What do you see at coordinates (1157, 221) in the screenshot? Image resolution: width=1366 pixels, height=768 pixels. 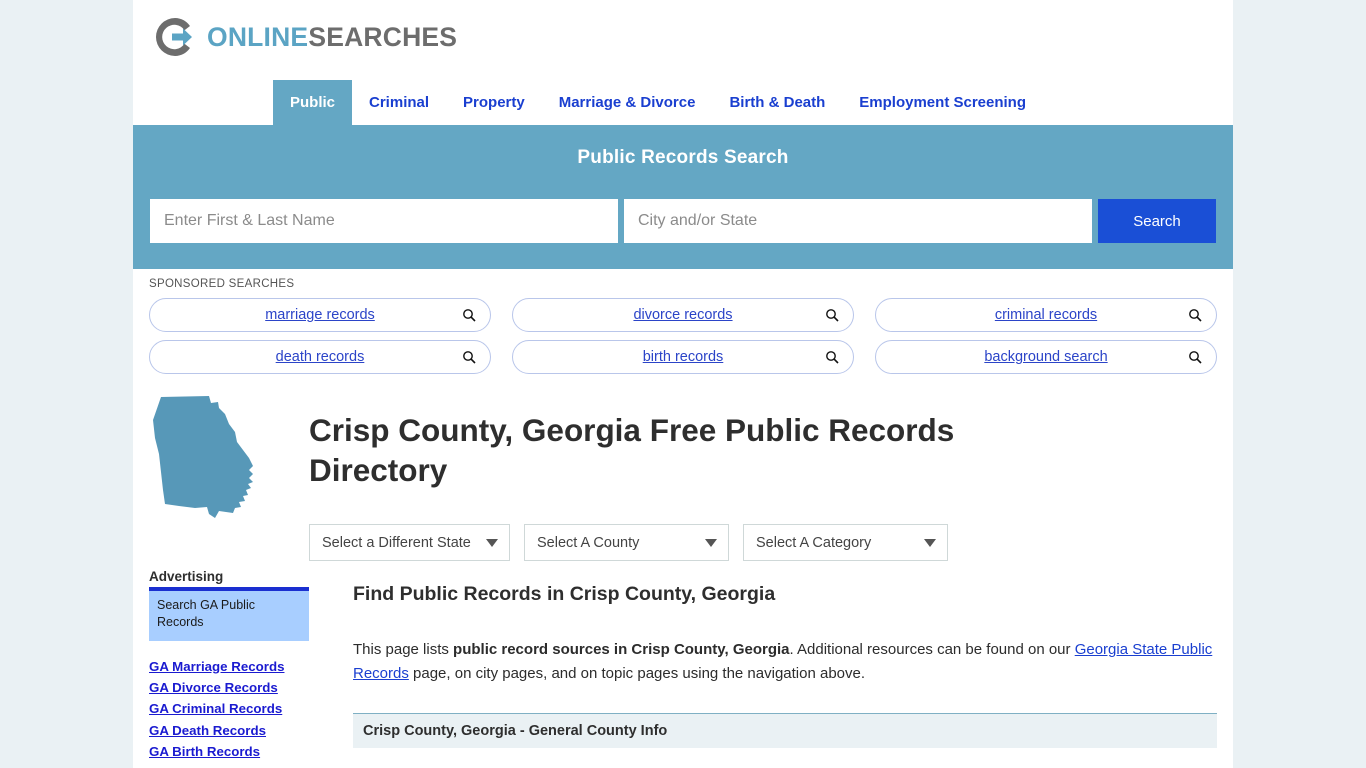 I see `search-submit-button: Search` at bounding box center [1157, 221].